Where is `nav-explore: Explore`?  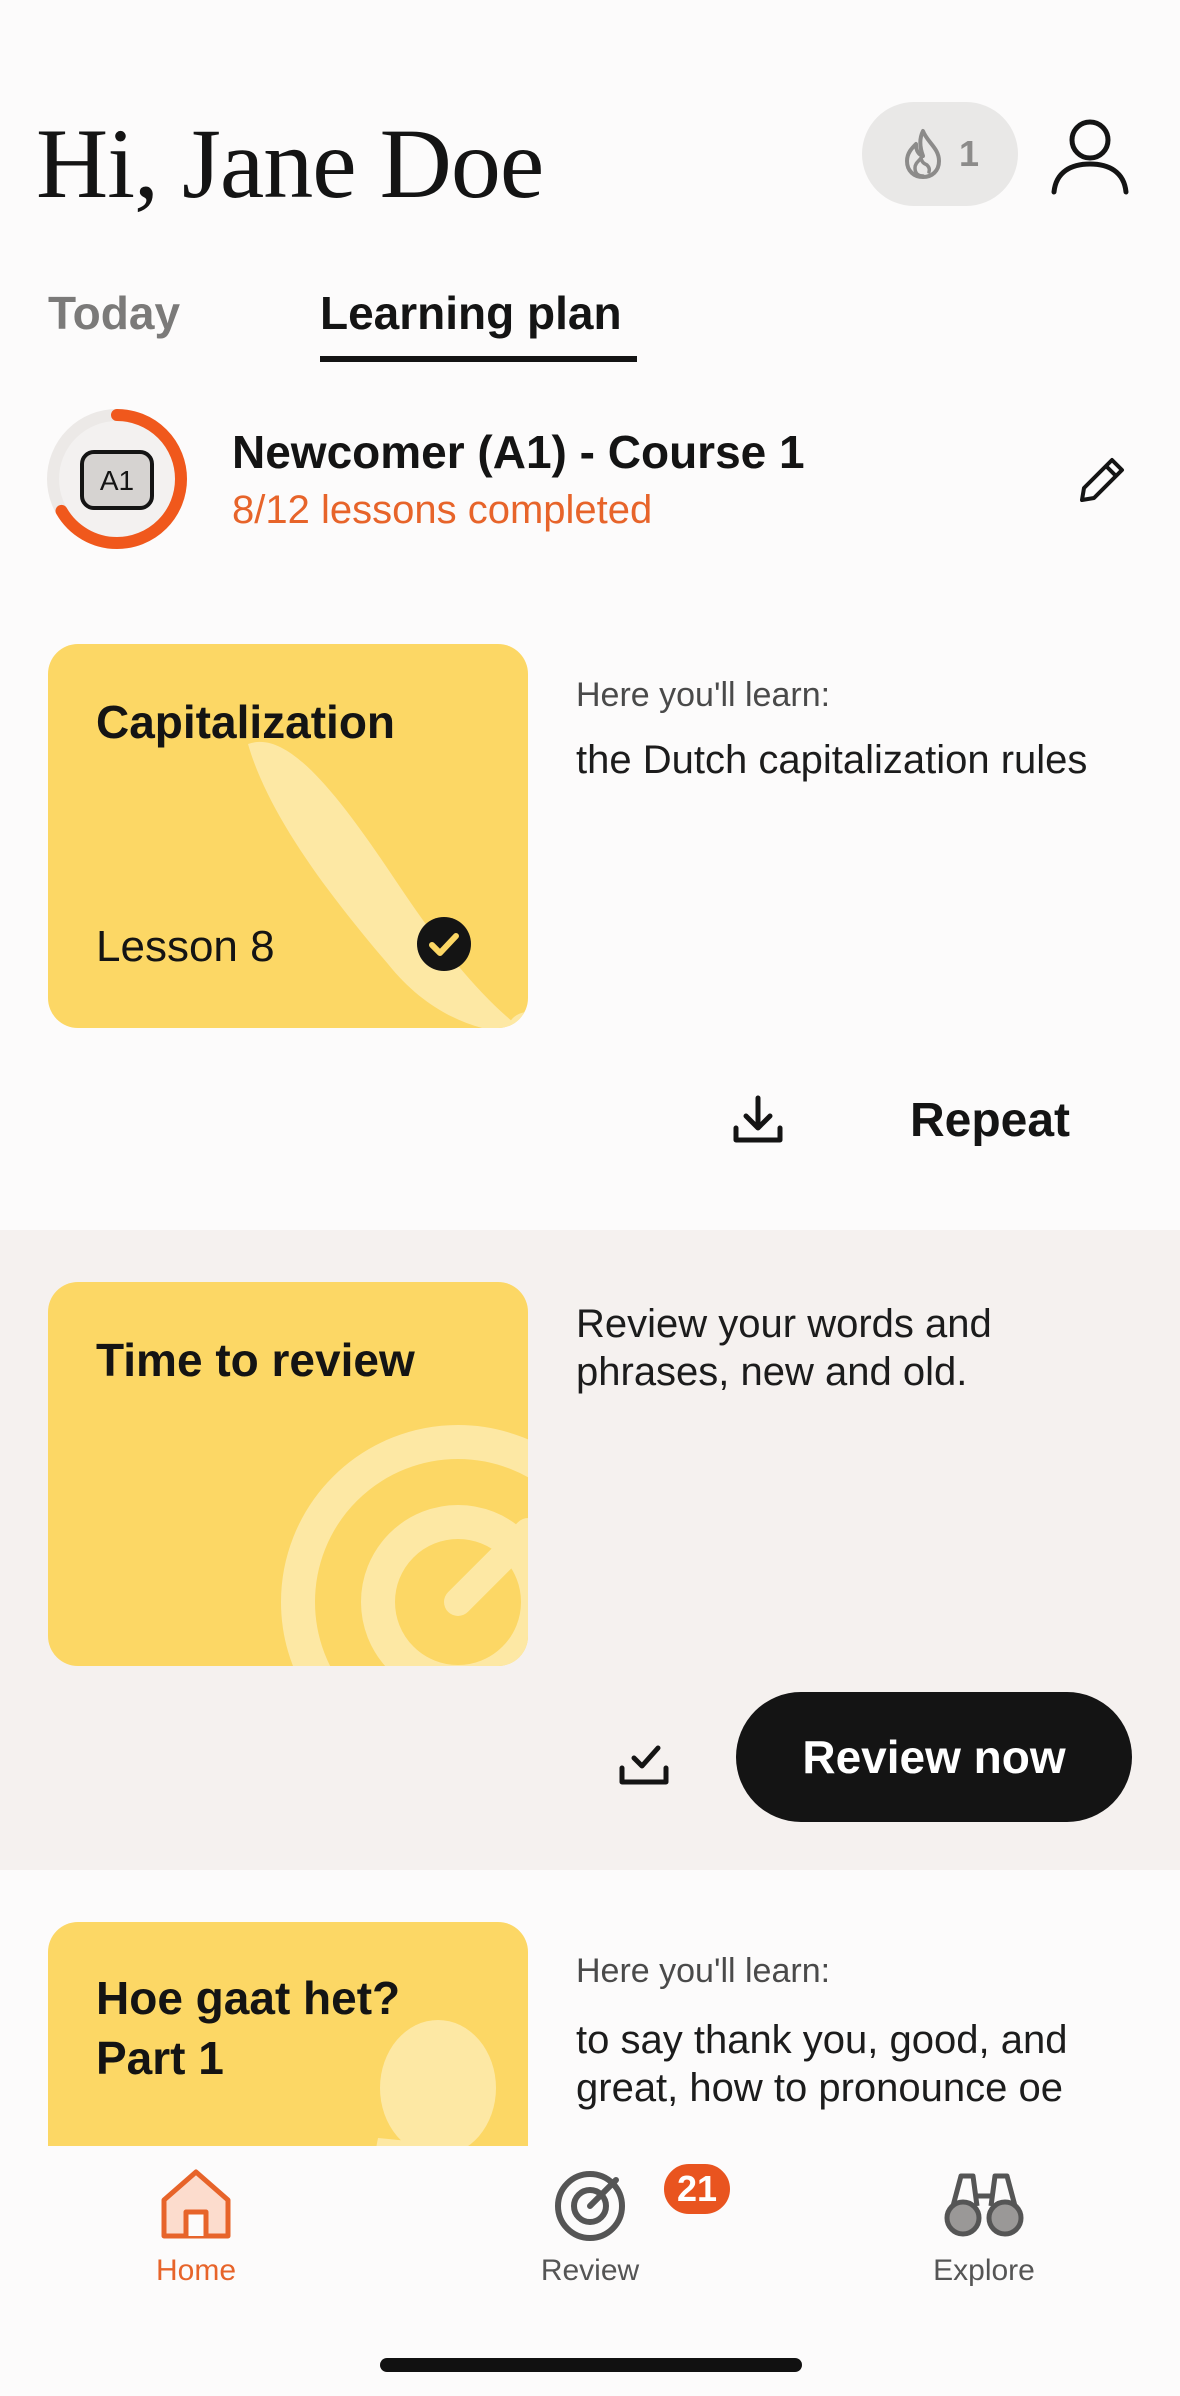 nav-explore: Explore is located at coordinates (984, 2227).